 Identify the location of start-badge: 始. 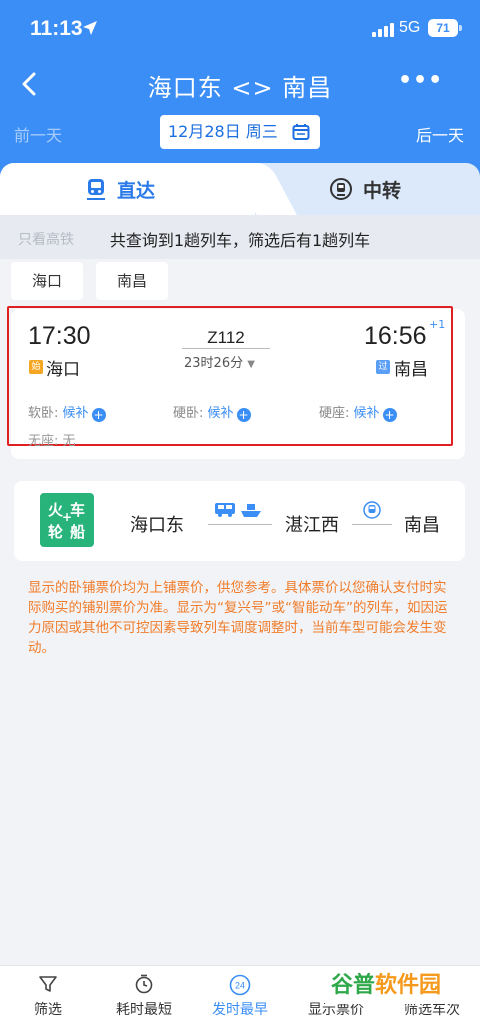
(36, 367).